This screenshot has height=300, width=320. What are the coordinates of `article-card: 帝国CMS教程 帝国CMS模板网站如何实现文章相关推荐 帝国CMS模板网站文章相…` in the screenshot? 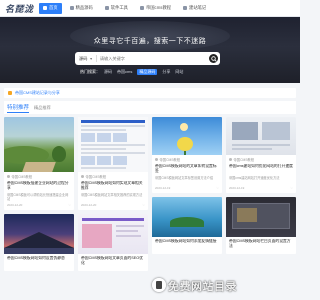 It's located at (113, 163).